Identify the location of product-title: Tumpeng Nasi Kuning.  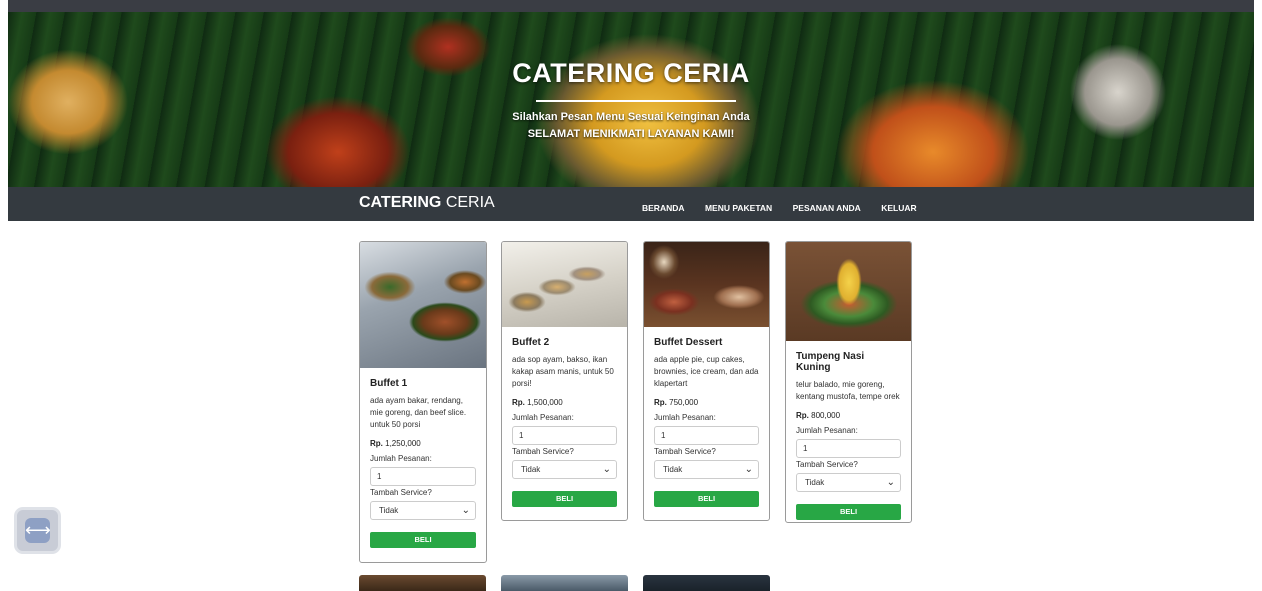
(830, 362).